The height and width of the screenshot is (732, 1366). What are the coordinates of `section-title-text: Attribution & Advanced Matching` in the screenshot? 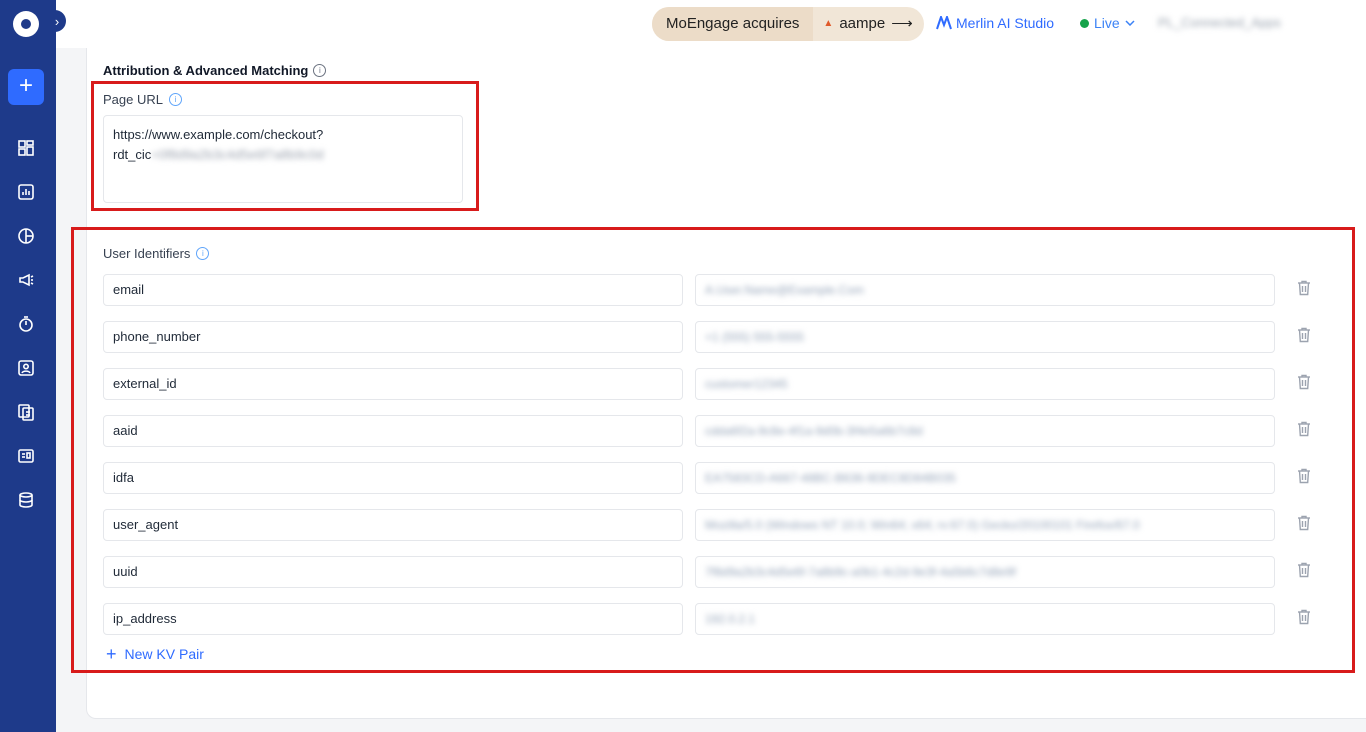 It's located at (206, 70).